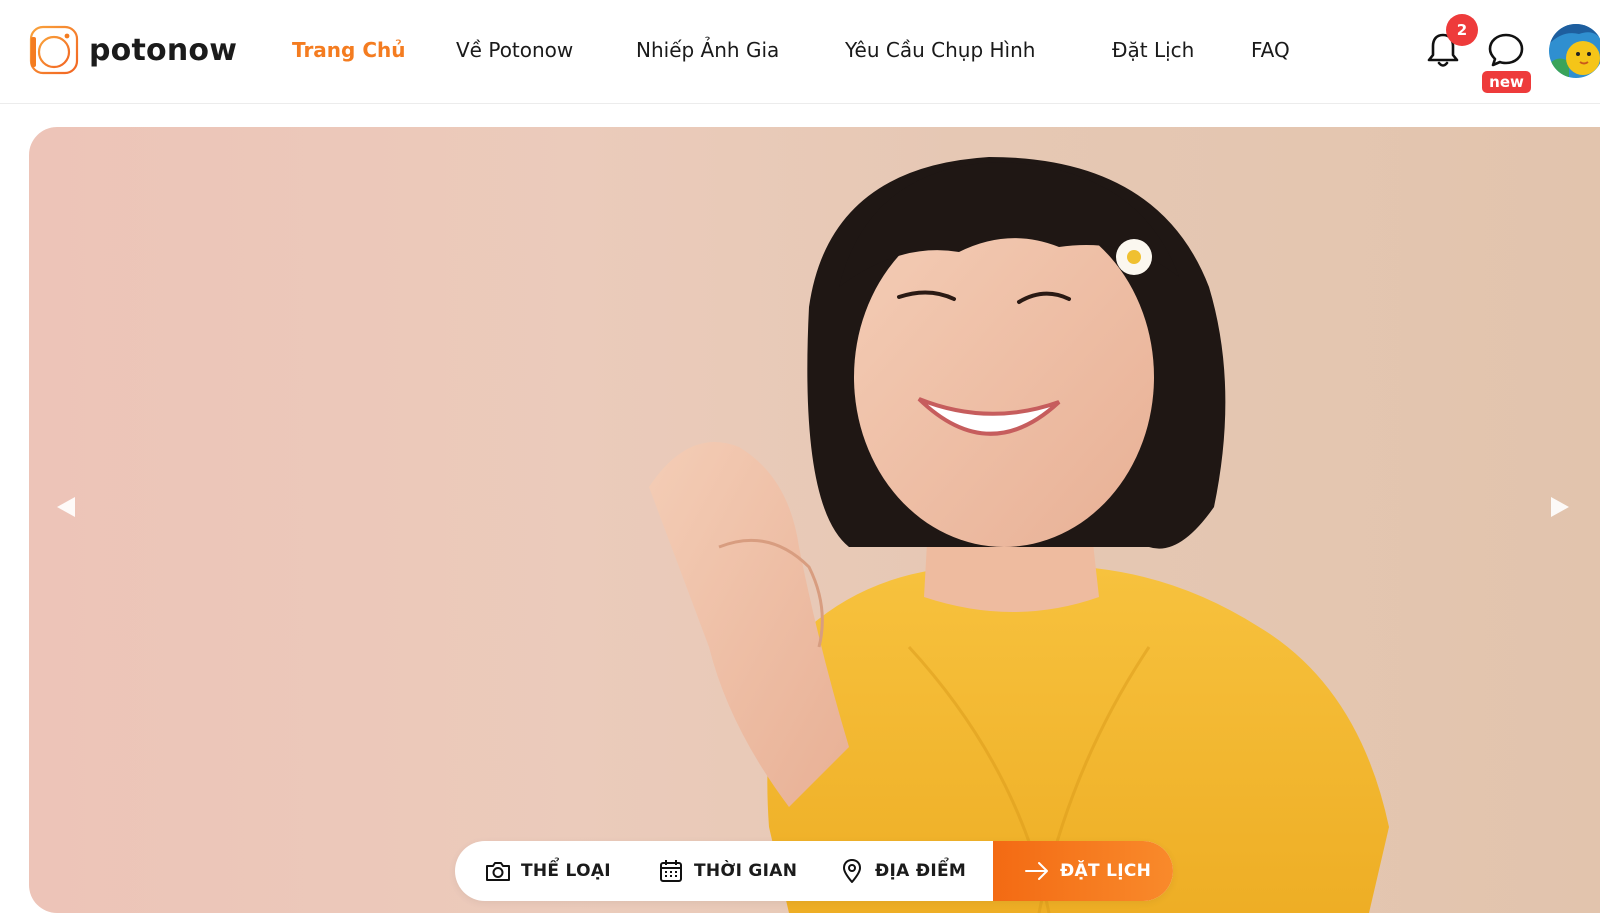 This screenshot has width=1600, height=919. I want to click on nav-item-booking: Đặt Lịch, so click(1153, 50).